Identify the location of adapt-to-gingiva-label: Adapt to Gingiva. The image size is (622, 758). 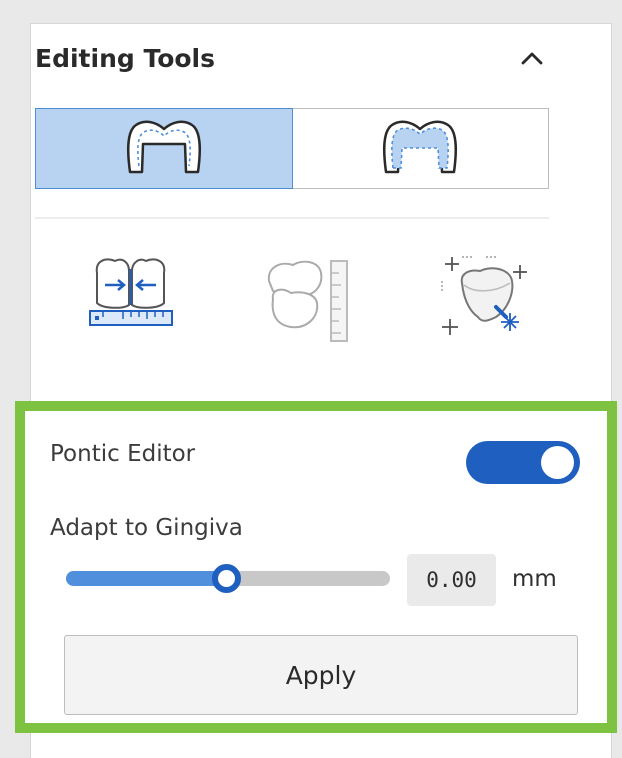
(146, 528).